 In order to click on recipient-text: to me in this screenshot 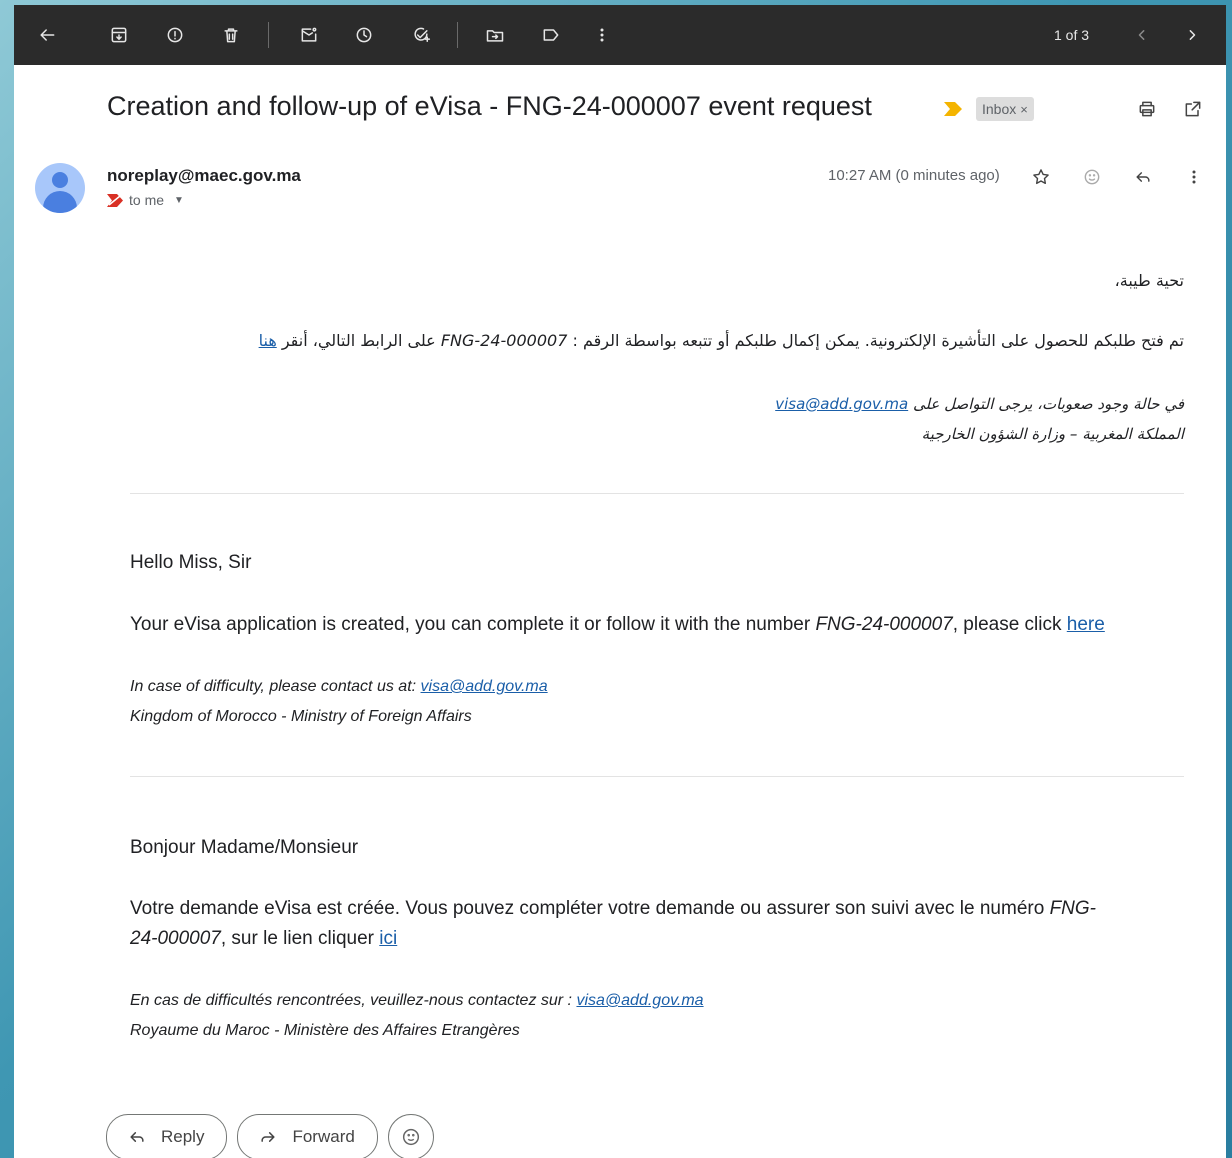, I will do `click(147, 200)`.